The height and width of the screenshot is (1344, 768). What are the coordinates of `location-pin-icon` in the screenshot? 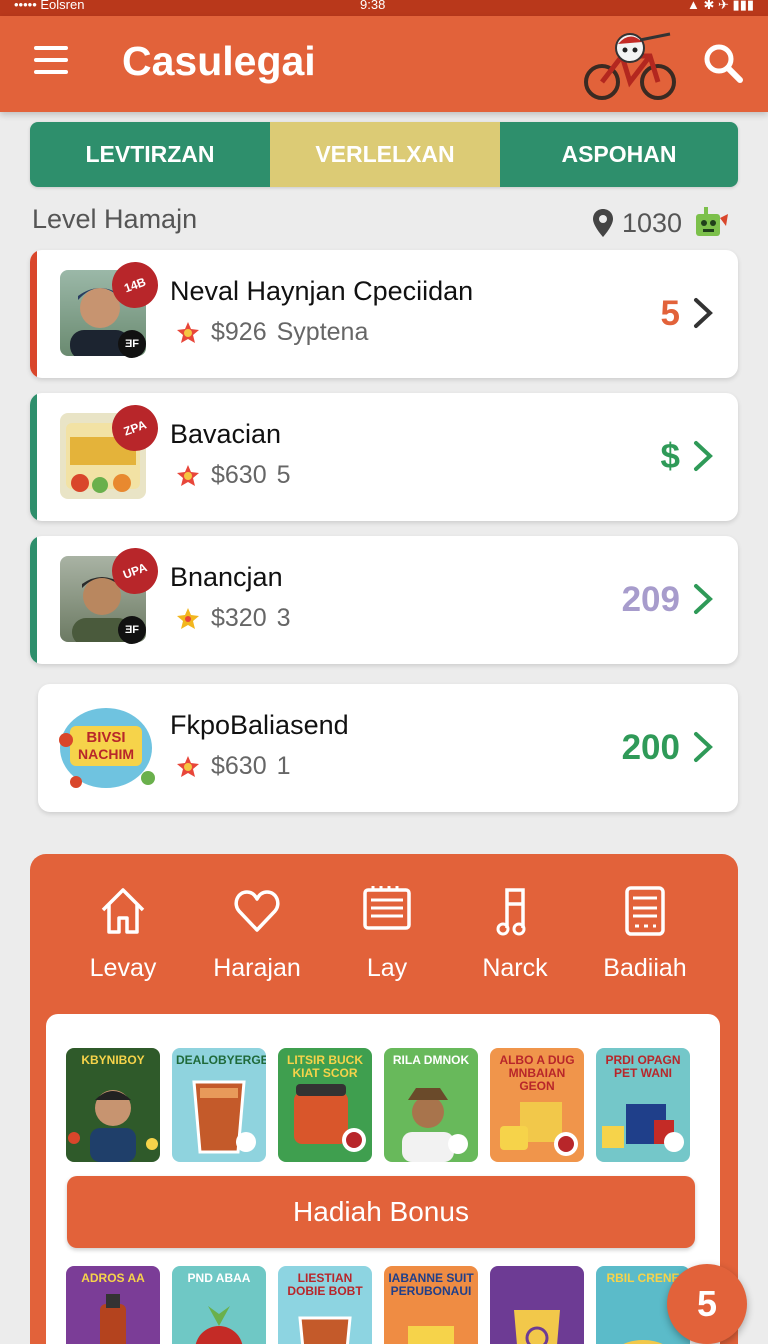 It's located at (603, 223).